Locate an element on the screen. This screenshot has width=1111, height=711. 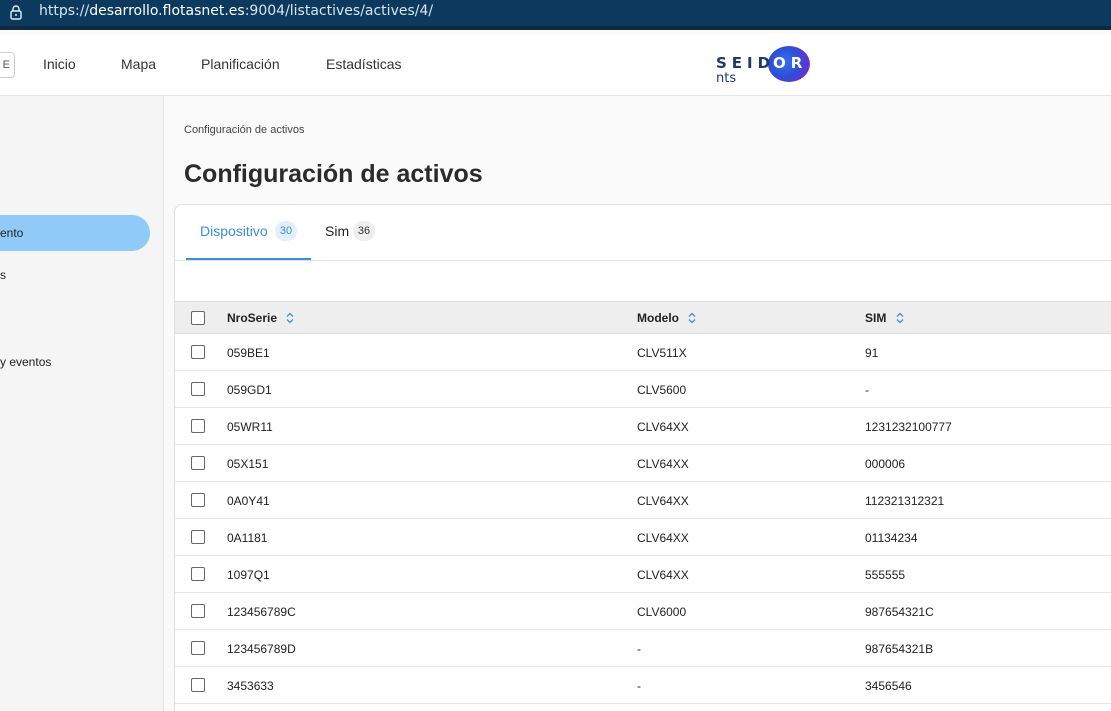
table-row: 0A1181 CLV64XX 01134234 is located at coordinates (643, 537).